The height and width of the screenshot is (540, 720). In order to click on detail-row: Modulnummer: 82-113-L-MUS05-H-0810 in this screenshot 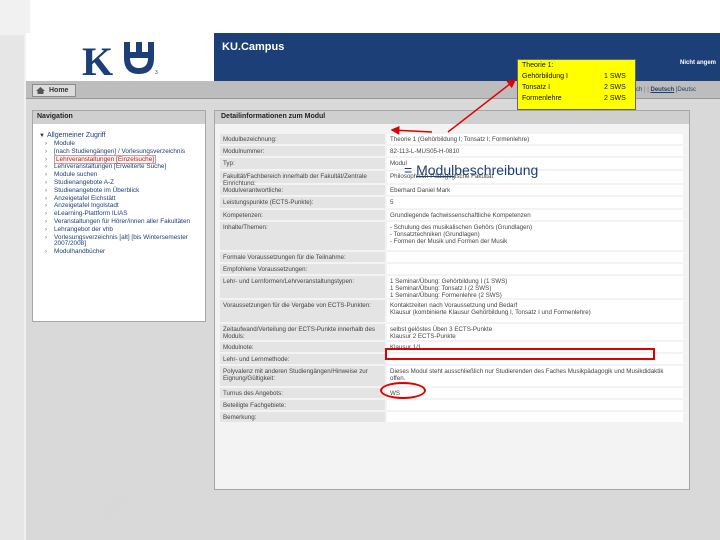, I will do `click(452, 151)`.